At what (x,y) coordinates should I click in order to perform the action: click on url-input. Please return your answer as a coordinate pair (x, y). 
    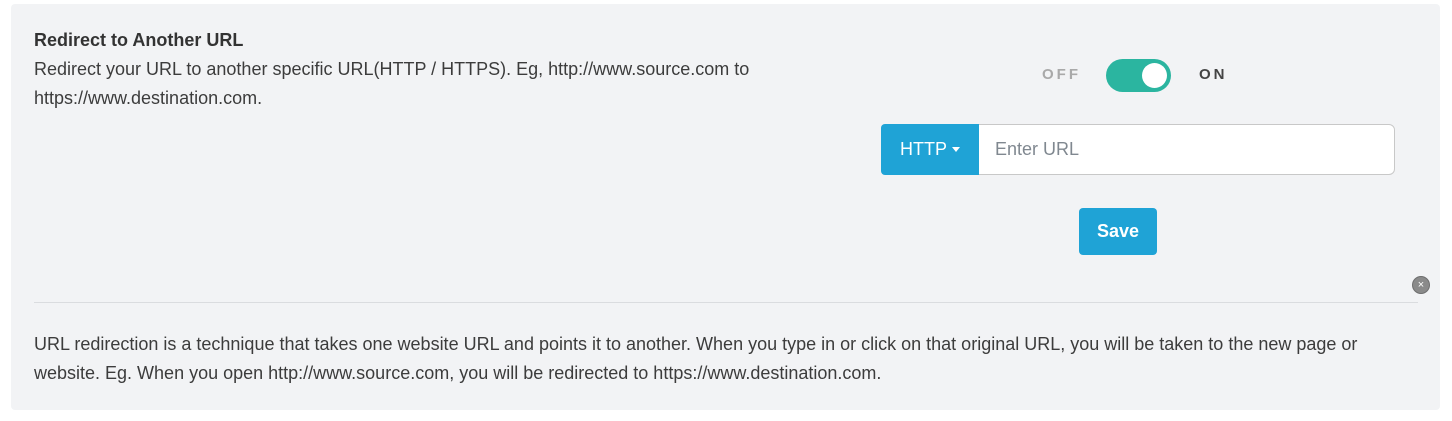
    Looking at the image, I should click on (1187, 149).